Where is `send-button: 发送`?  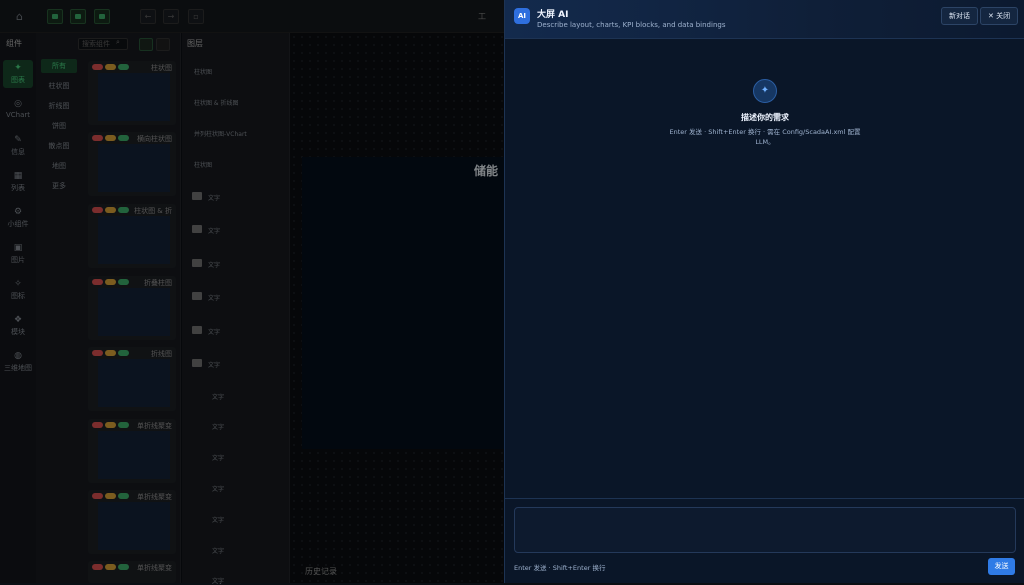
send-button: 发送 is located at coordinates (1001, 566).